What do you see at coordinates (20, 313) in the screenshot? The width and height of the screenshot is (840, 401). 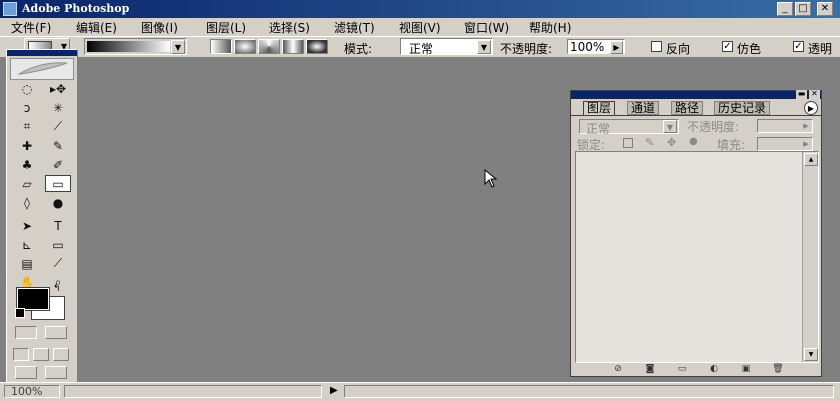 I see `default-colors-icon` at bounding box center [20, 313].